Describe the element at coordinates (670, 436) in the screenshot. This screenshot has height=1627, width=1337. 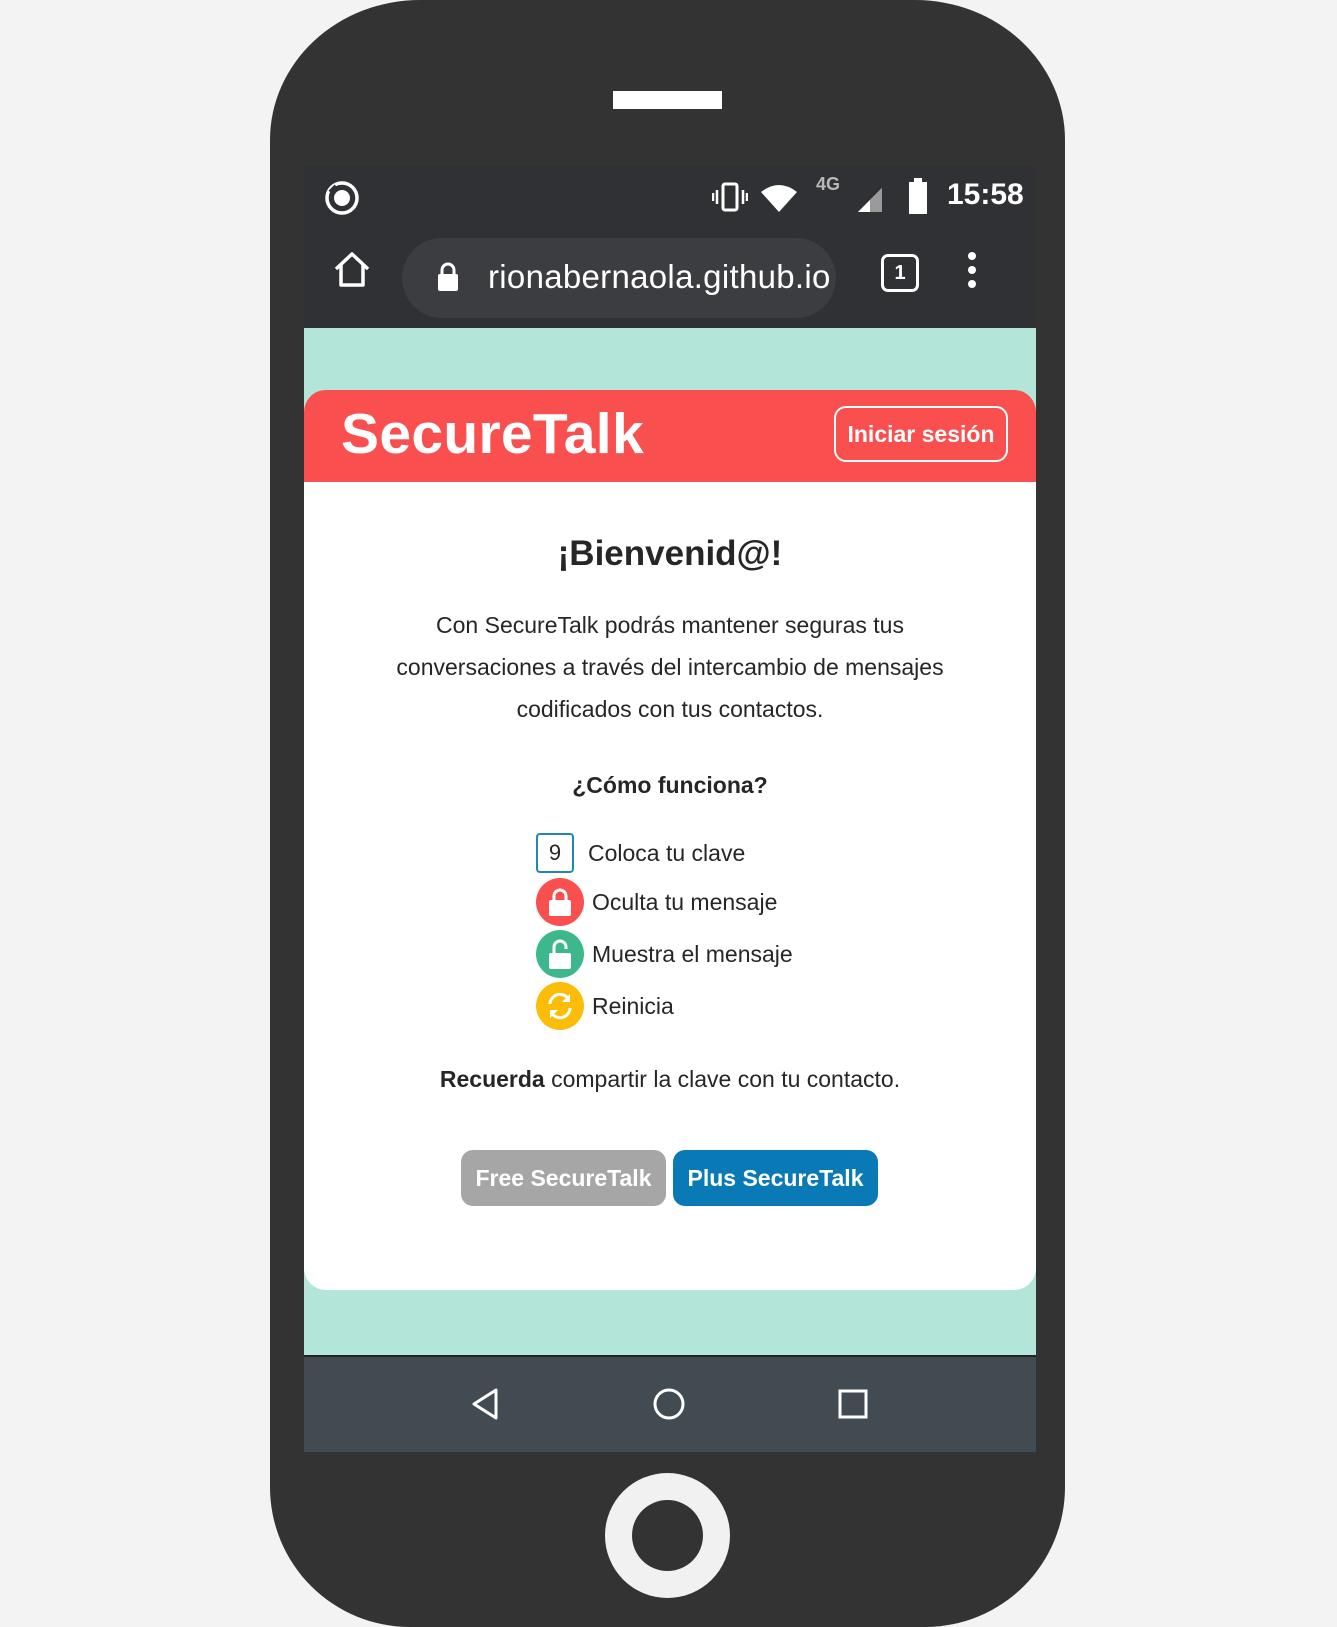
I see `app-header: SecureTalk Iniciar sesión` at that location.